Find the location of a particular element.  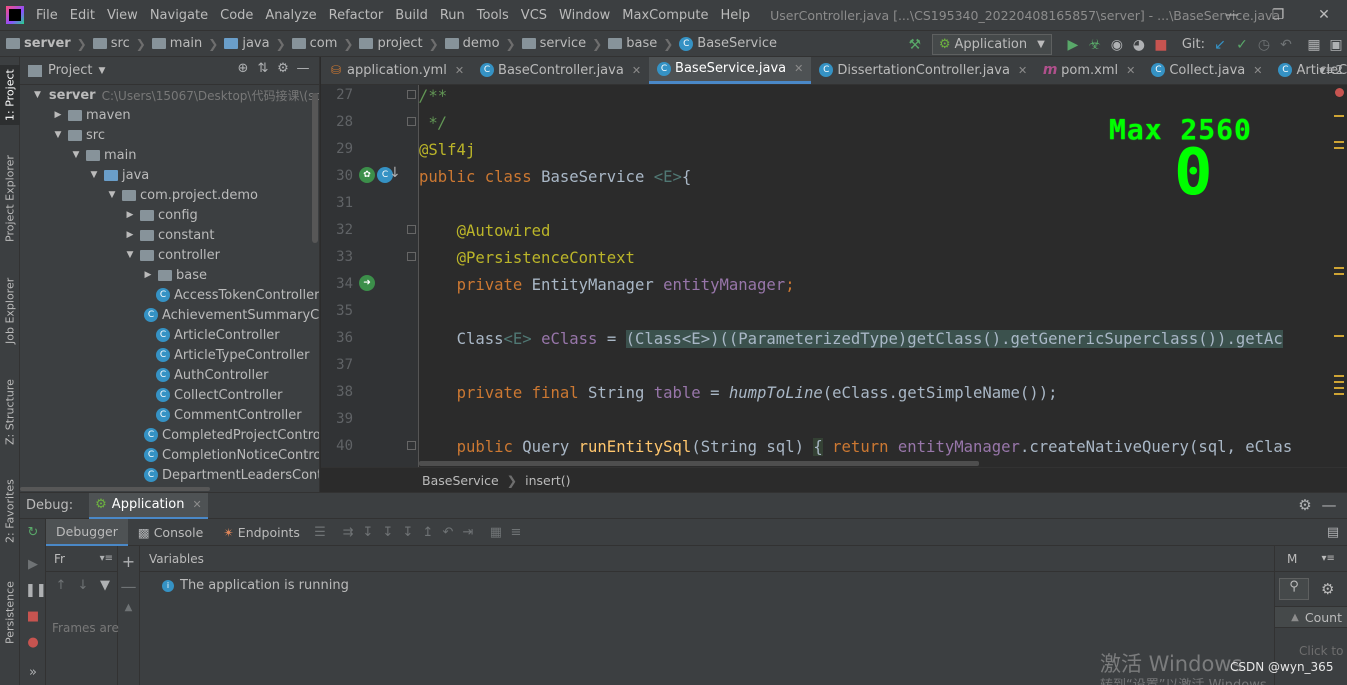

tree-item: ▼ main is located at coordinates (169, 155).